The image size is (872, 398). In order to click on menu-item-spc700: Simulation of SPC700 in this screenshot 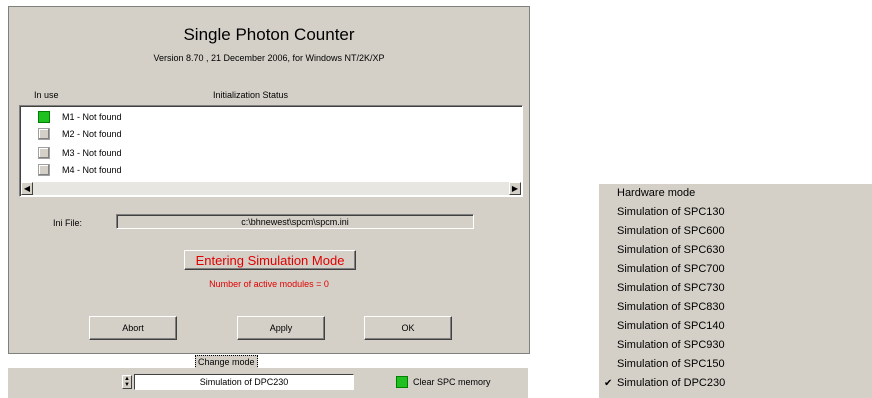, I will do `click(671, 269)`.